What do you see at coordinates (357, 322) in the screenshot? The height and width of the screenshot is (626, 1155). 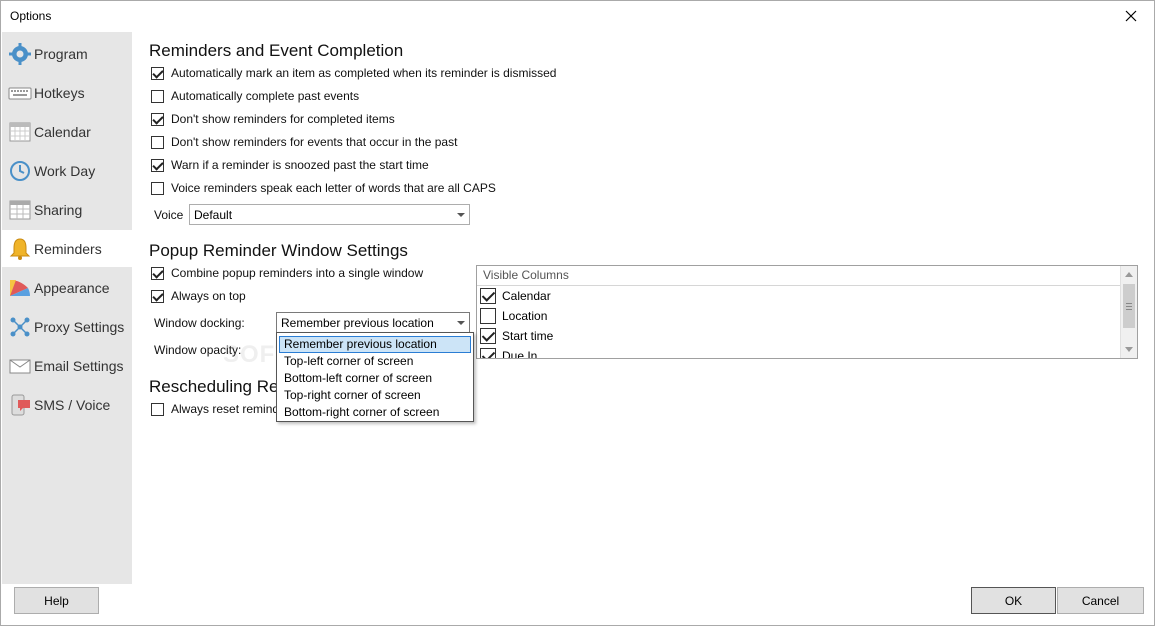 I see `window-docking-value: Remember previous location` at bounding box center [357, 322].